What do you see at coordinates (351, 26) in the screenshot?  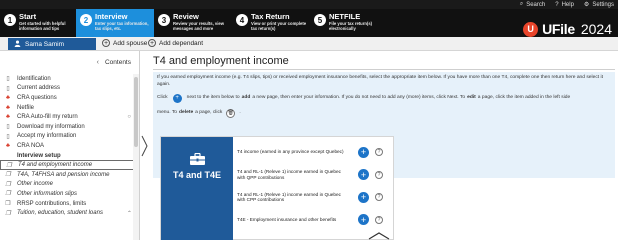 I see `step-description: File your tax return(s) electronically` at bounding box center [351, 26].